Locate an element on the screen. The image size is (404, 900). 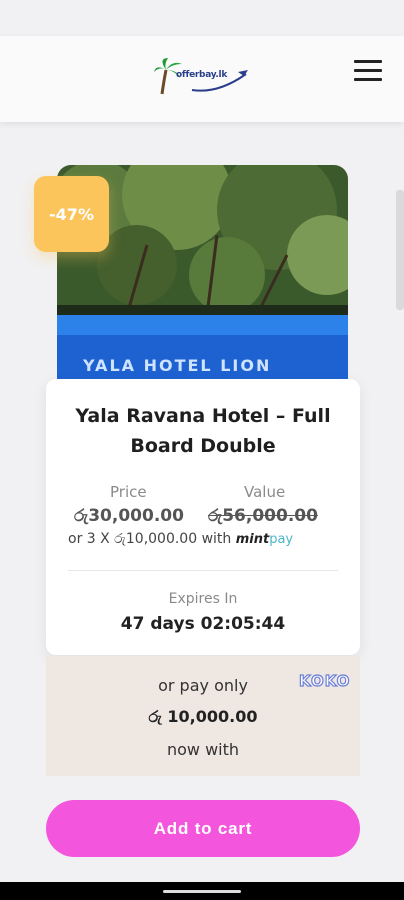
deal-title: Yala Ravana Hotel – Full Board Double is located at coordinates (203, 431).